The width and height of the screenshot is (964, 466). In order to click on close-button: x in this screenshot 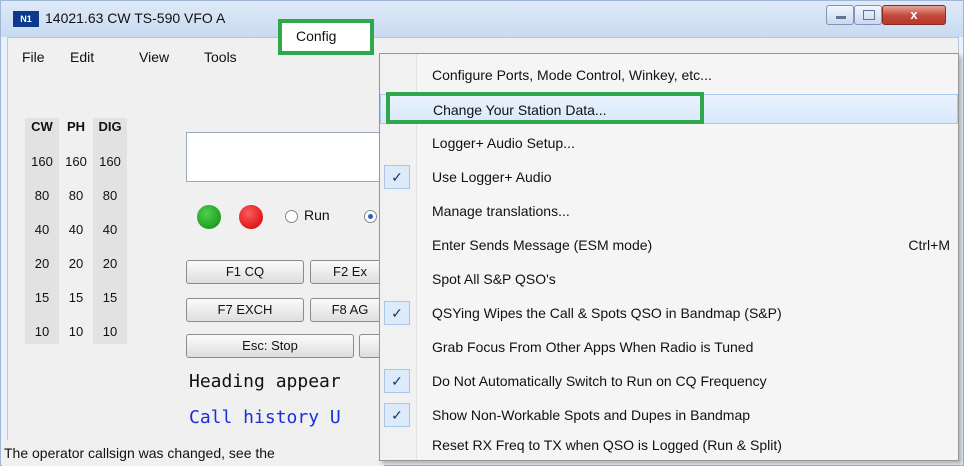, I will do `click(914, 15)`.